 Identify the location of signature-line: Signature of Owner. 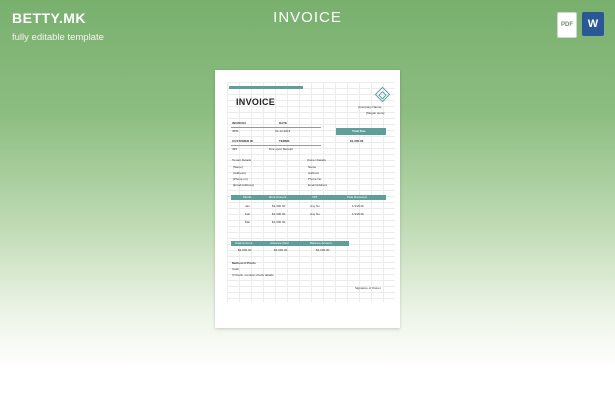
(368, 288).